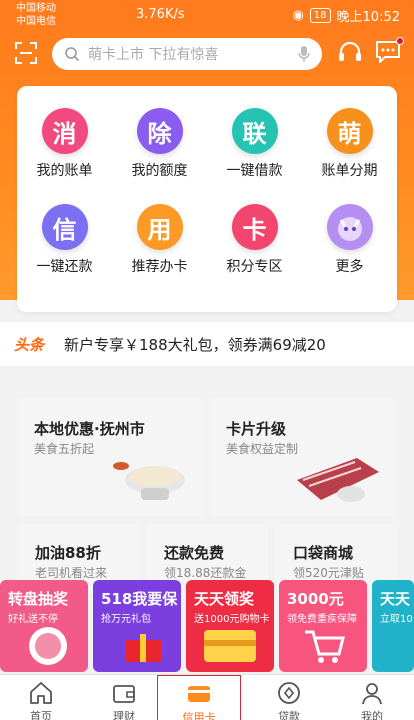 This screenshot has width=414, height=720. I want to click on banner-insurance: 518我要保 抢万元礼包, so click(137, 626).